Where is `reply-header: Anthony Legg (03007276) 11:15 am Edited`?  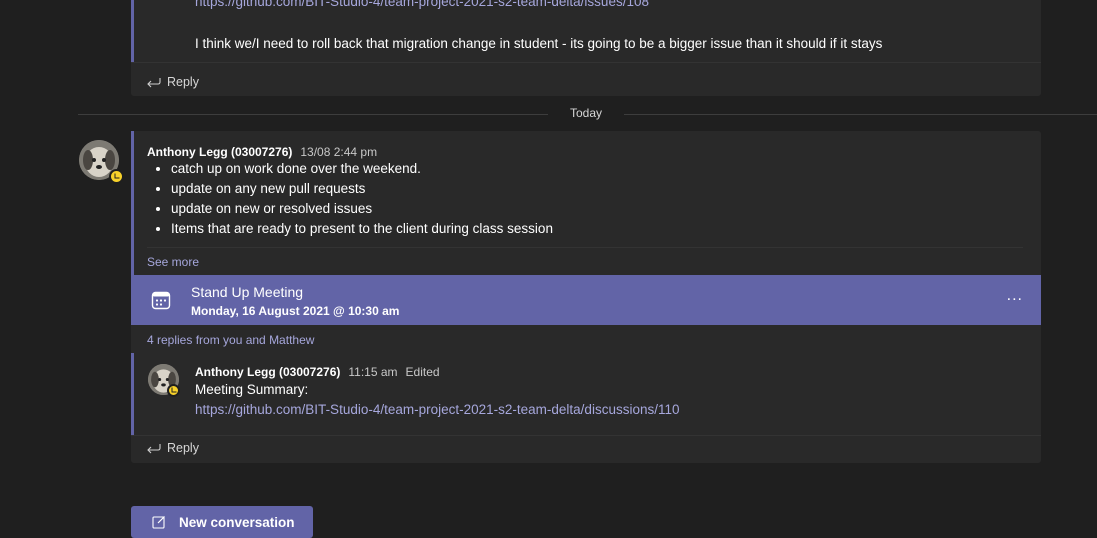 reply-header: Anthony Legg (03007276) 11:15 am Edited is located at coordinates (317, 371).